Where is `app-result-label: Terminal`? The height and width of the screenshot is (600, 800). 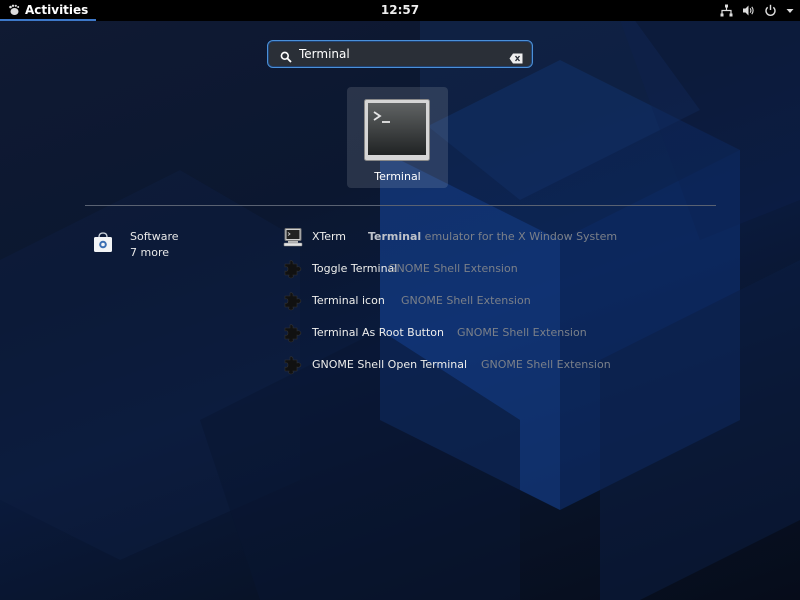
app-result-label: Terminal is located at coordinates (397, 176).